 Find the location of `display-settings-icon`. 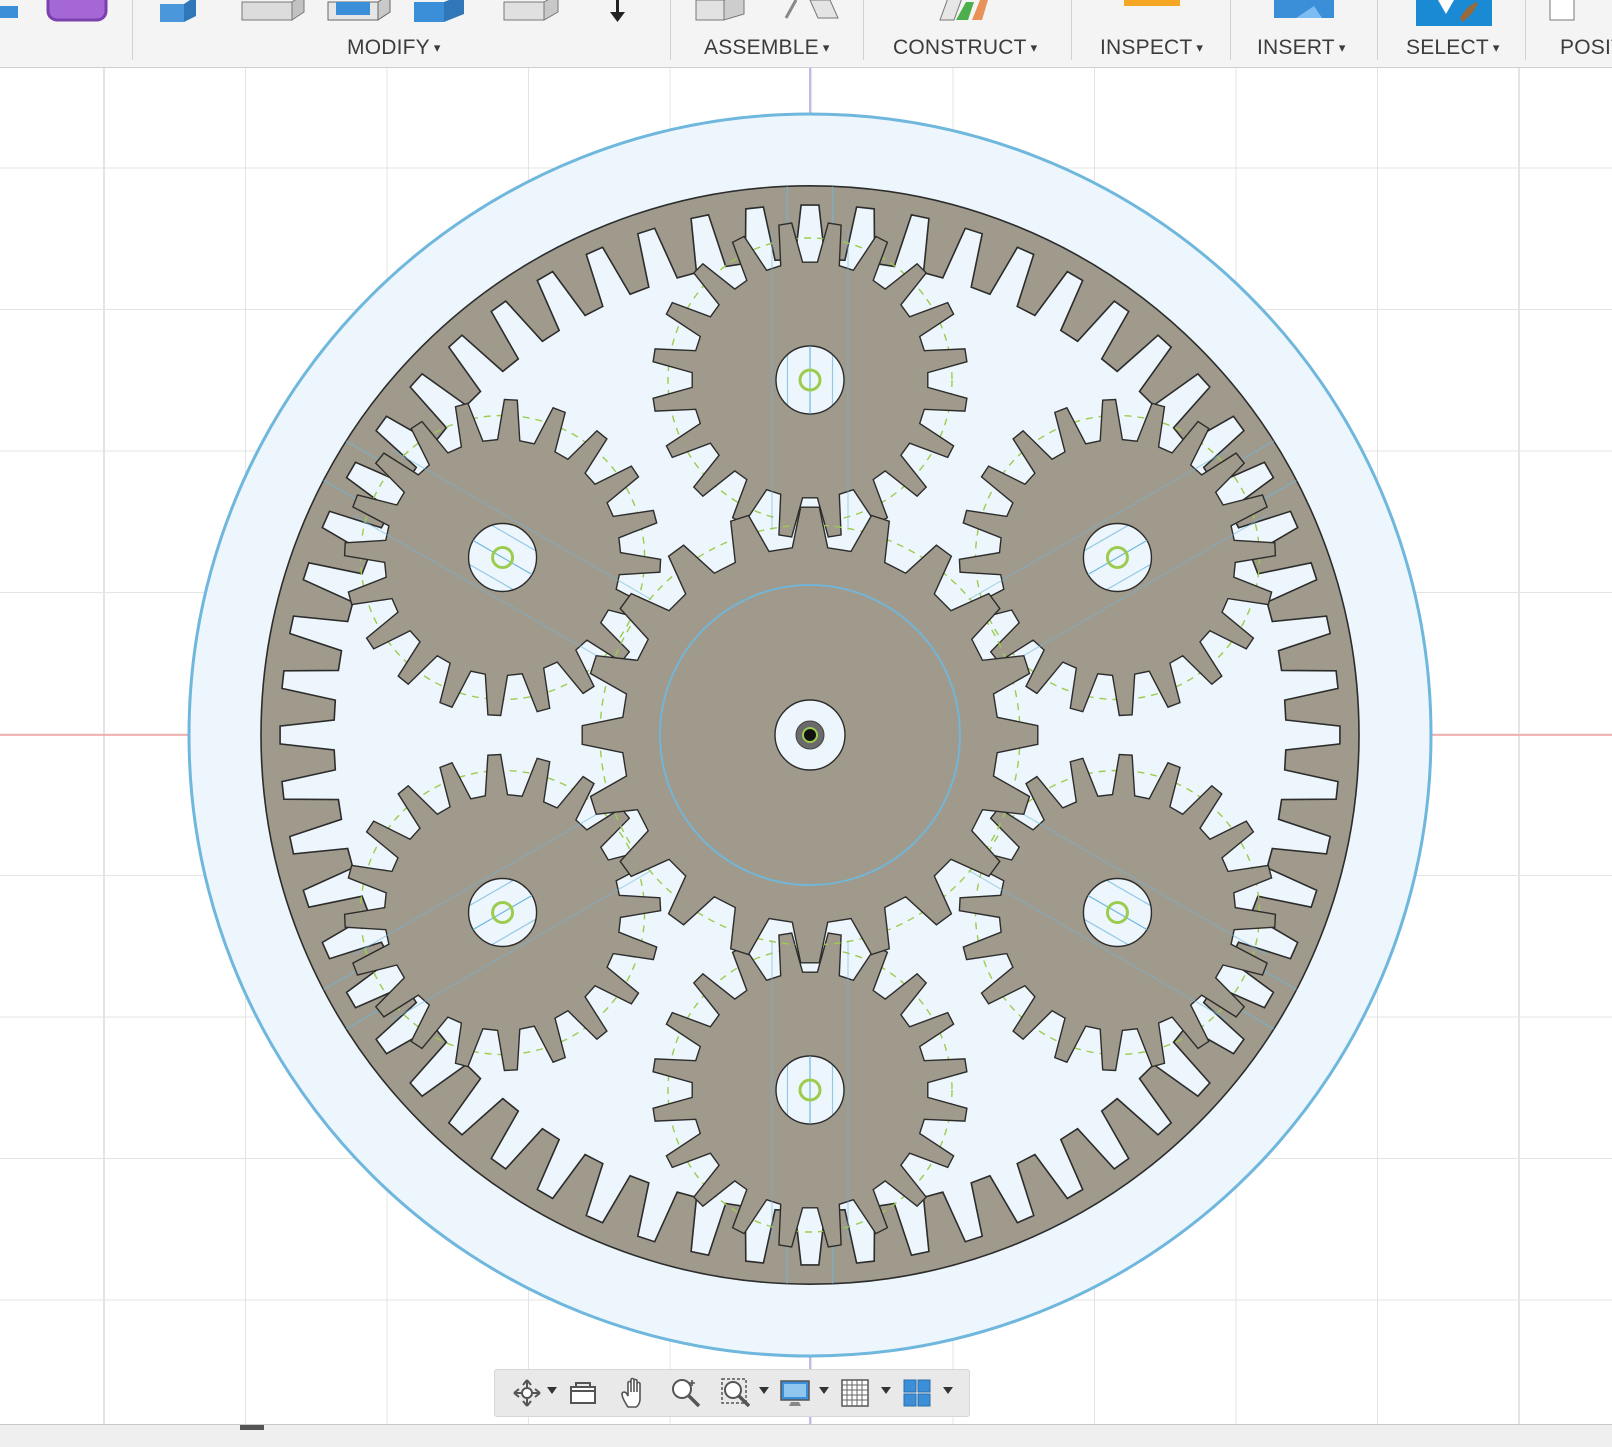

display-settings-icon is located at coordinates (795, 1393).